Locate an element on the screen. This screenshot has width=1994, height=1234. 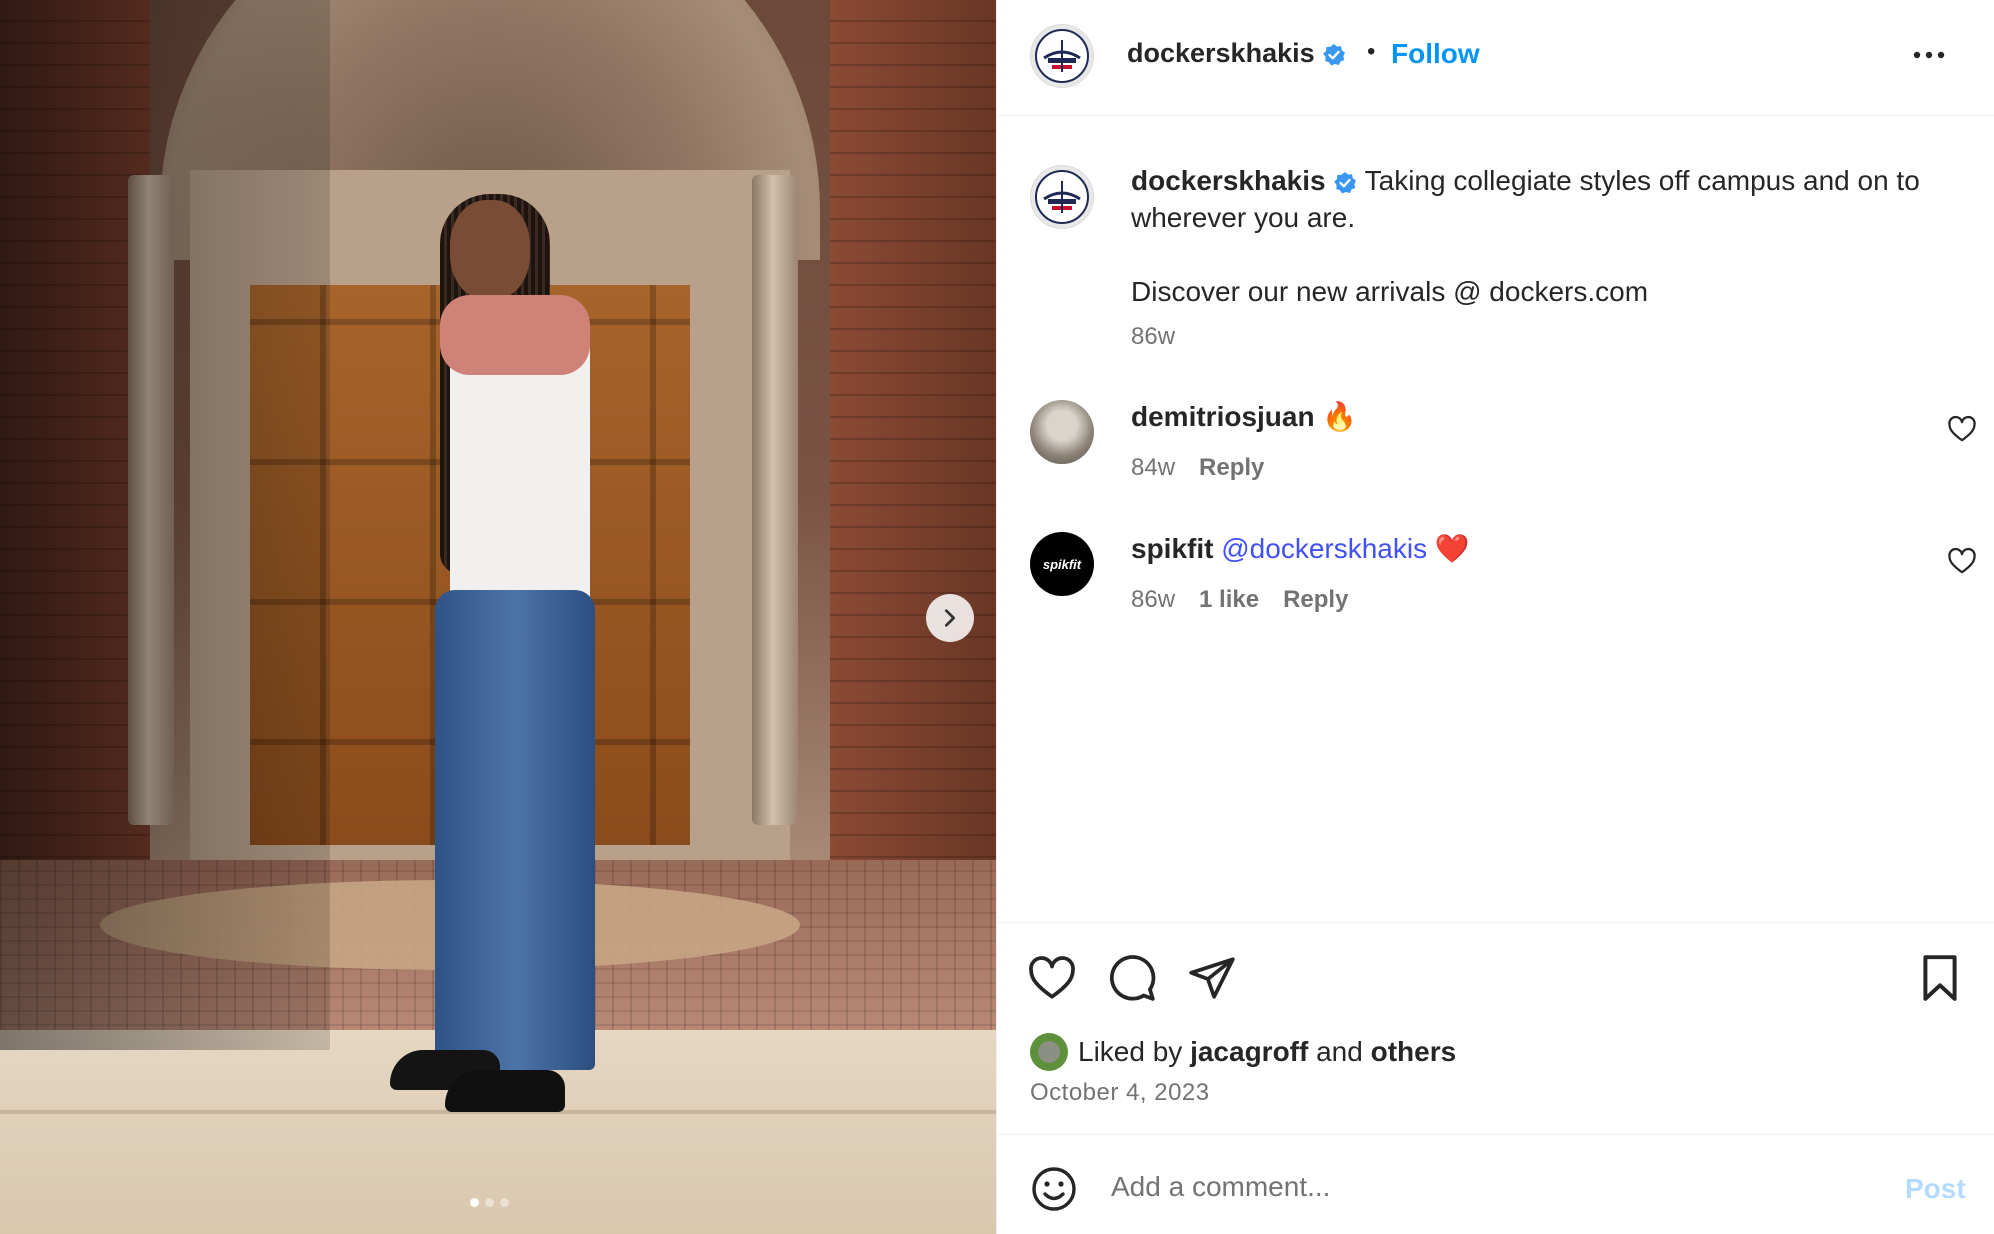
author-username-text: dockerskhakis is located at coordinates (1221, 53).